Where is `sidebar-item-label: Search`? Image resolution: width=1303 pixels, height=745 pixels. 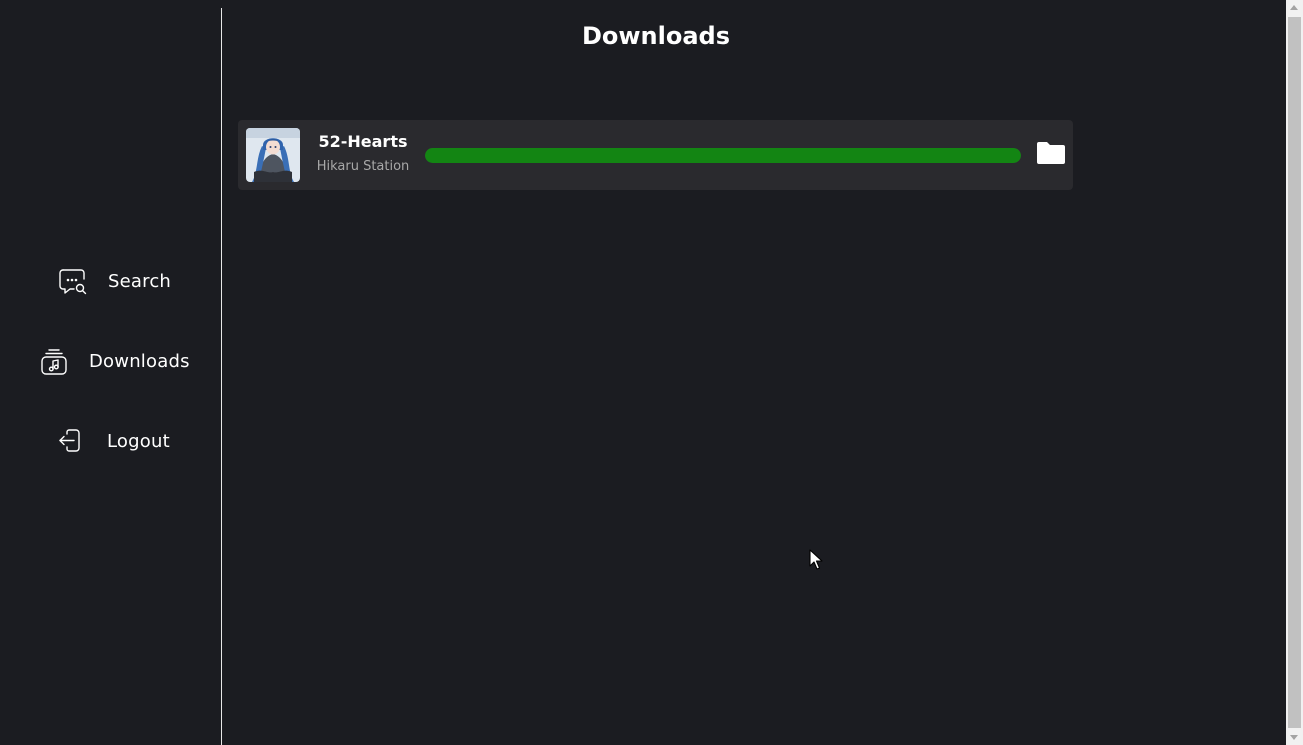
sidebar-item-label: Search is located at coordinates (140, 281).